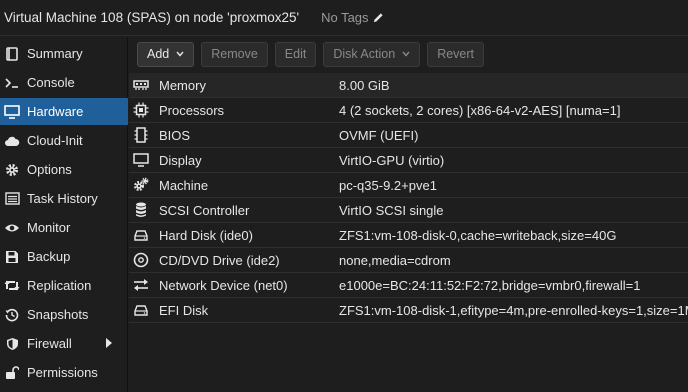 This screenshot has height=392, width=688. What do you see at coordinates (12, 228) in the screenshot?
I see `eye-icon` at bounding box center [12, 228].